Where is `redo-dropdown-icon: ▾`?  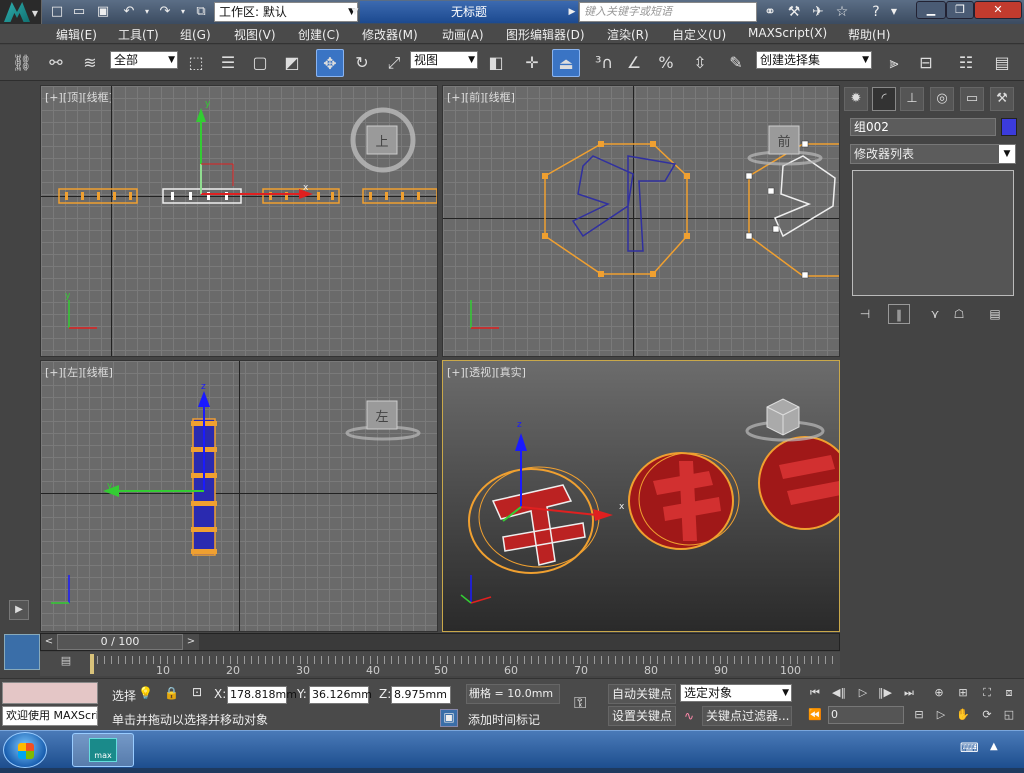 redo-dropdown-icon: ▾ is located at coordinates (183, 12).